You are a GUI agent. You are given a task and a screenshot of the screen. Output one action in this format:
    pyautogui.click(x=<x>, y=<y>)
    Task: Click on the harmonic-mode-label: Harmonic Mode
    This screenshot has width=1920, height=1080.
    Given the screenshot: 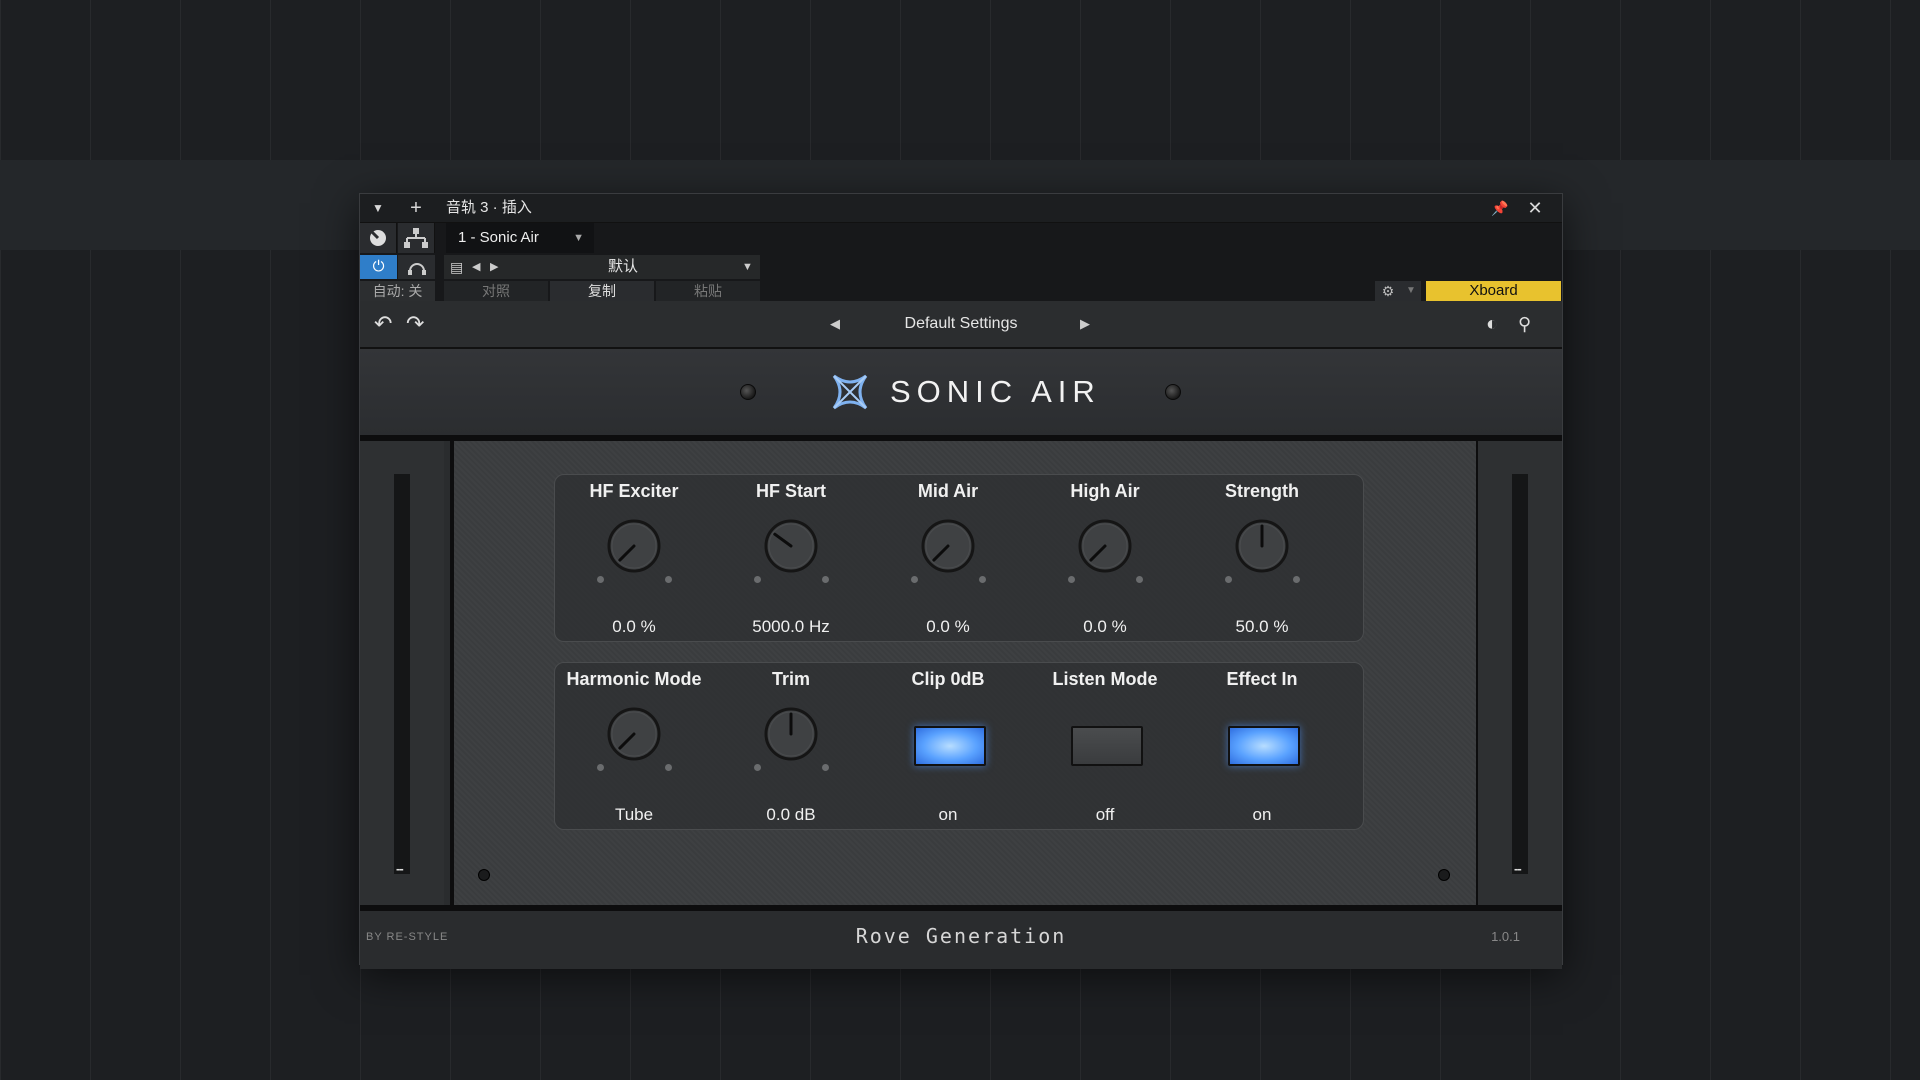 What is the action you would take?
    pyautogui.click(x=634, y=679)
    